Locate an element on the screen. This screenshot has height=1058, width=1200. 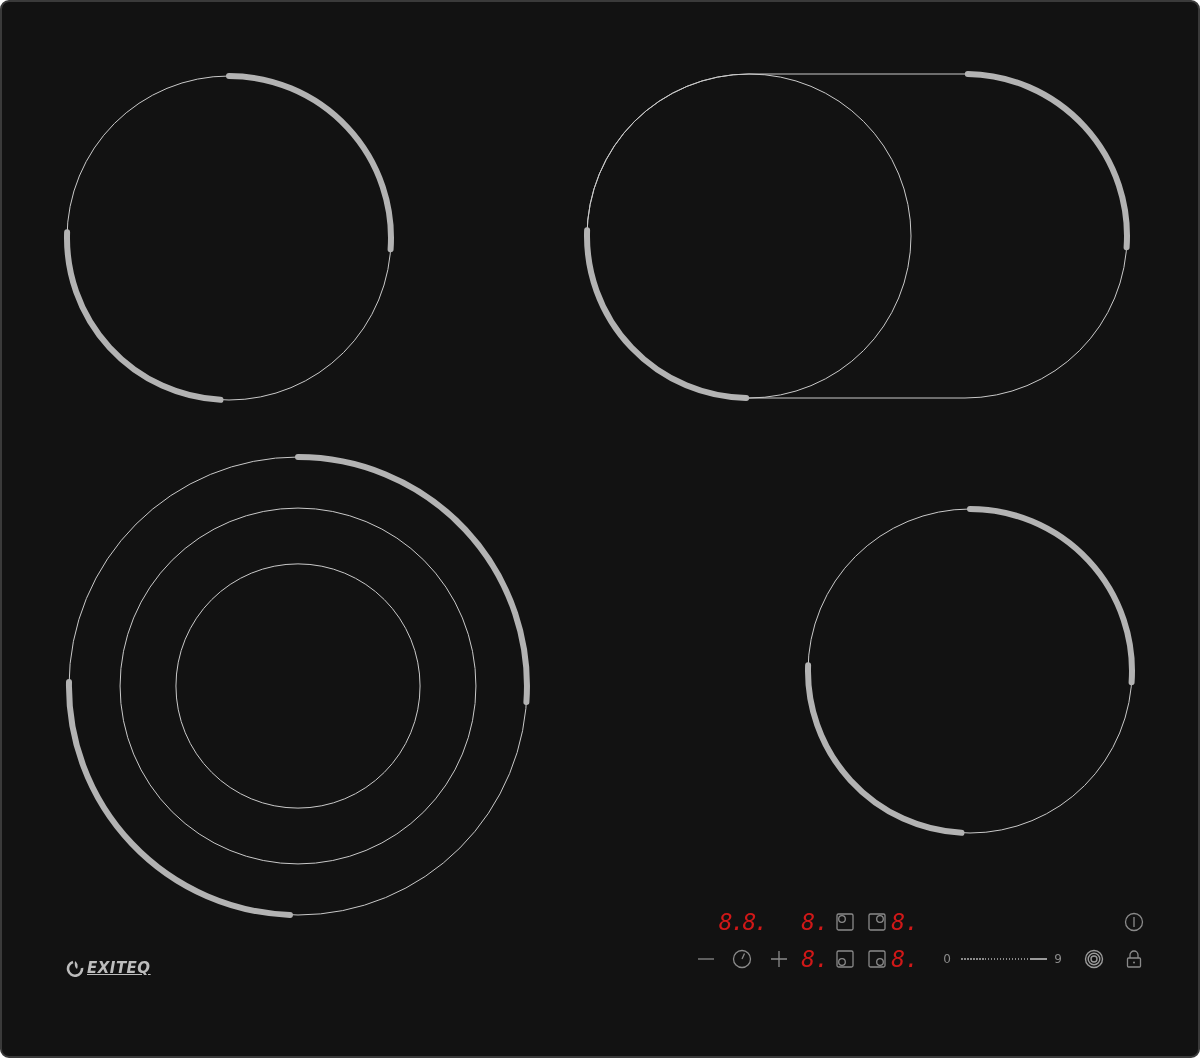
plus-icon is located at coordinates (779, 959).